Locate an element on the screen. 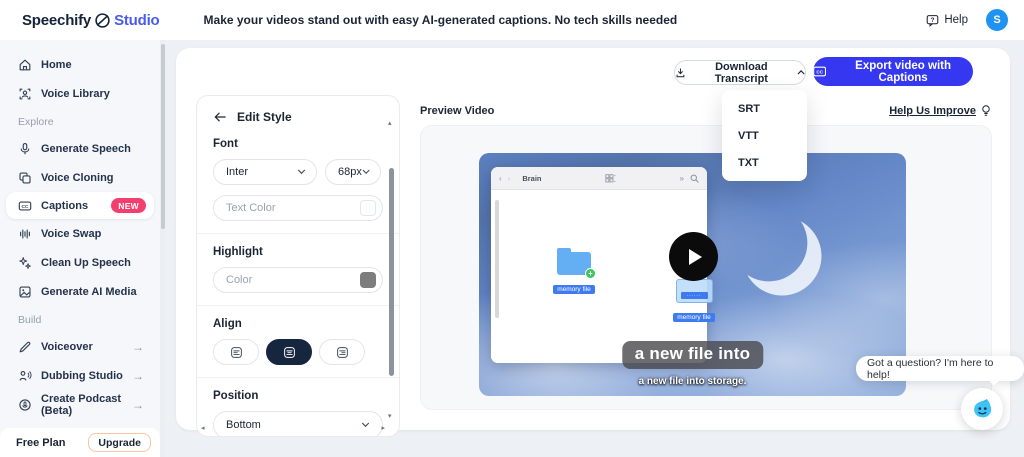 The image size is (1024, 457). sidebar-item-create-podcast: Create Podcast (Beta) → is located at coordinates (80, 404).